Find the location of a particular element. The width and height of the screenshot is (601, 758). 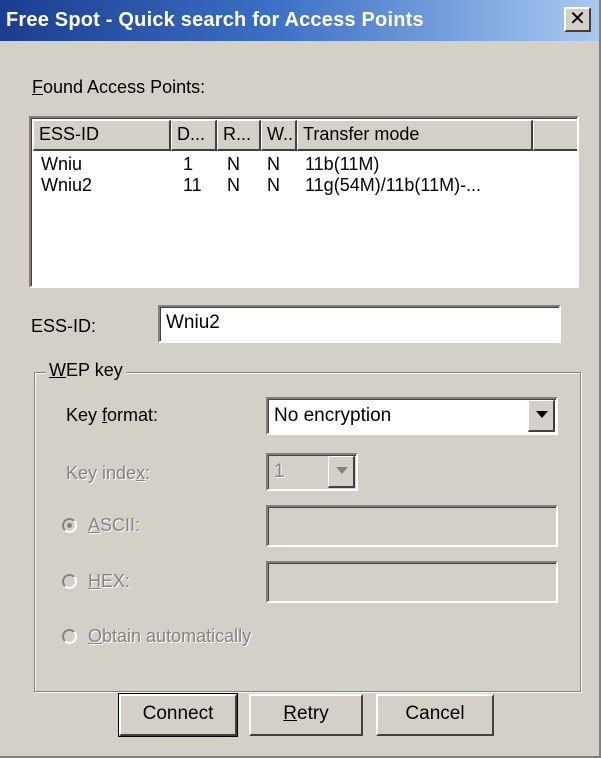

hex-radio is located at coordinates (69, 581).